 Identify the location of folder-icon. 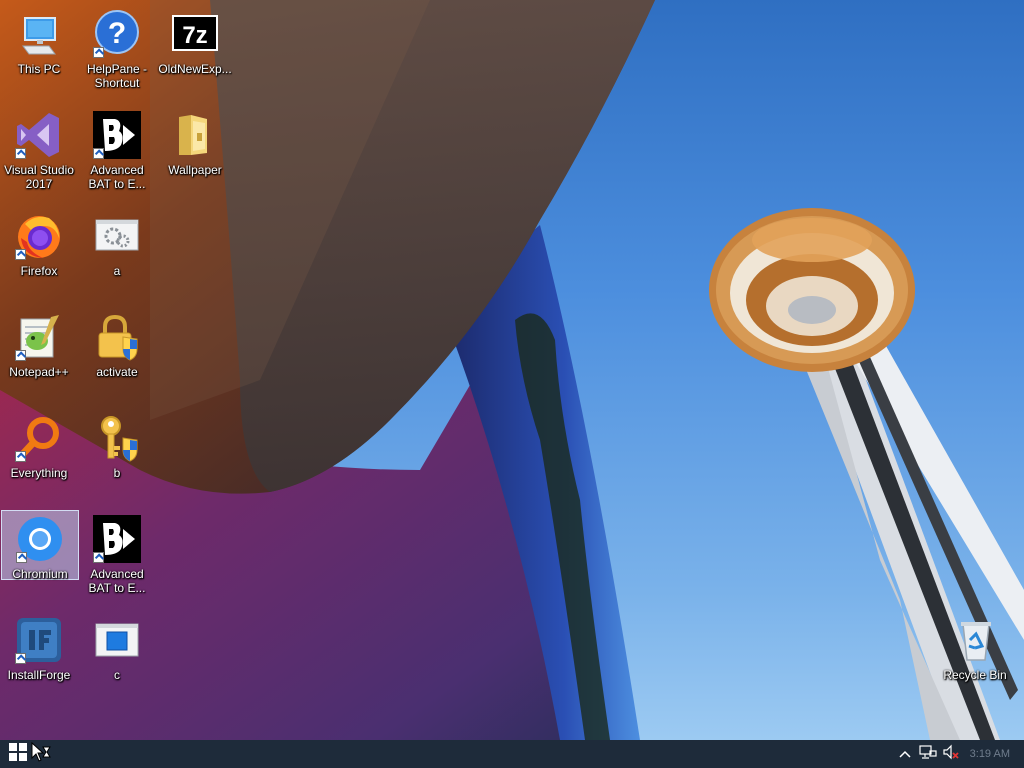
(195, 135).